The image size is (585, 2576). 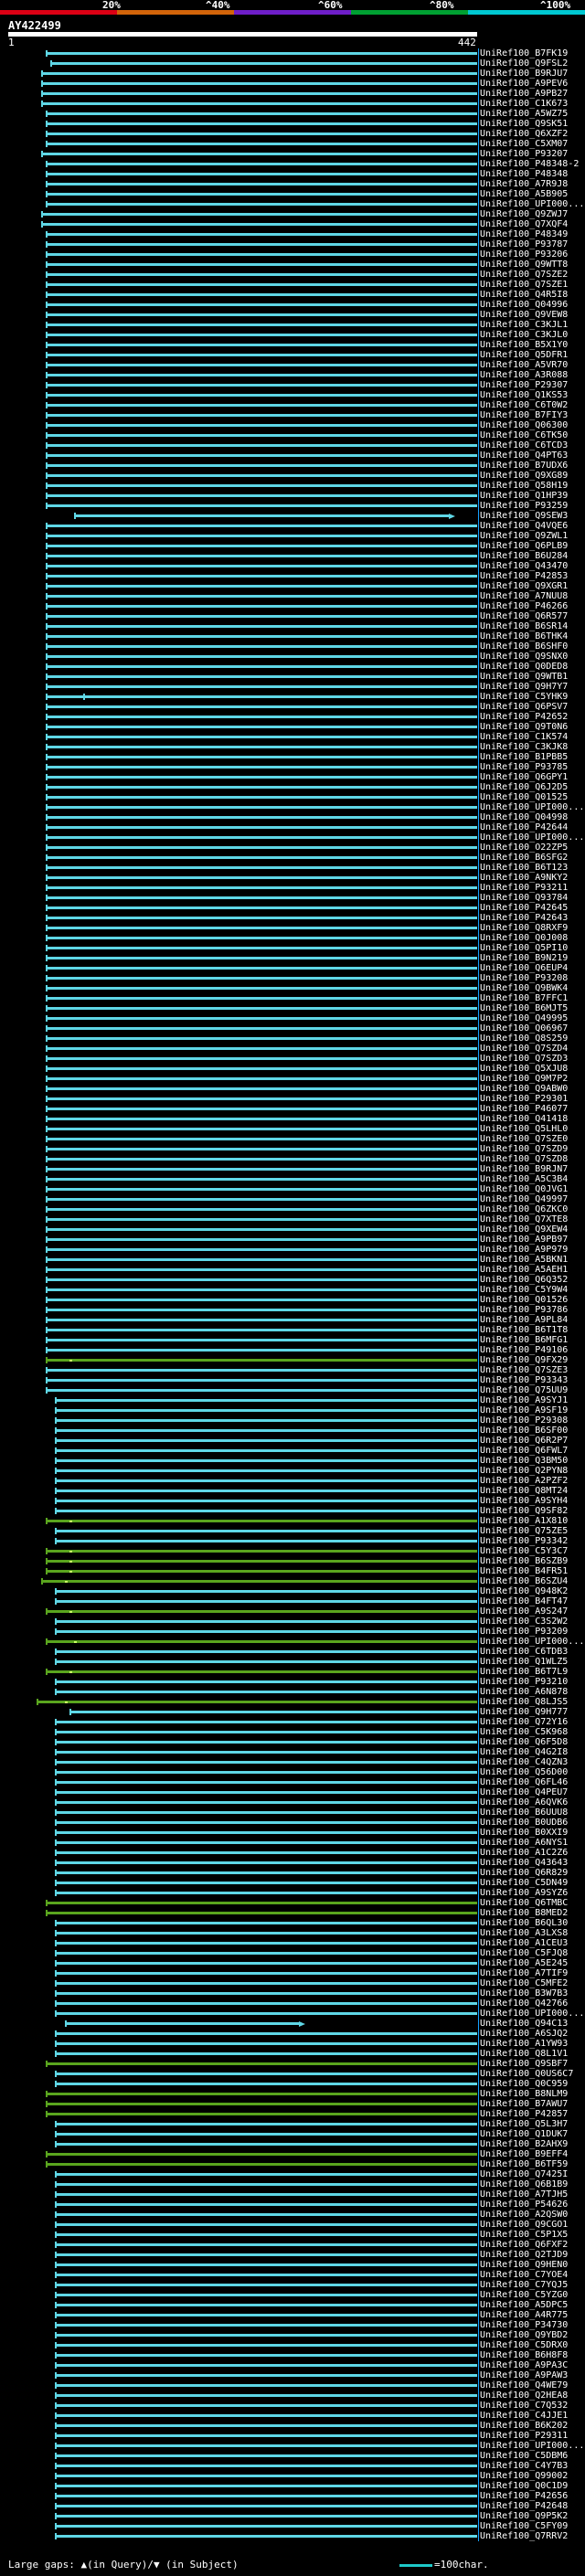 I want to click on hit-label: UniRef100_A5E245, so click(x=524, y=1963).